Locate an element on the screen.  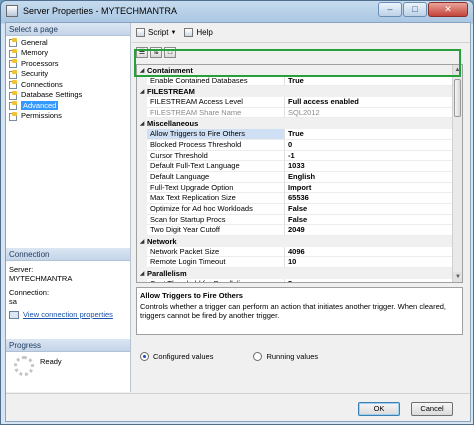
property-row: Remote Login Timeout 10 is located at coordinates (299, 263).